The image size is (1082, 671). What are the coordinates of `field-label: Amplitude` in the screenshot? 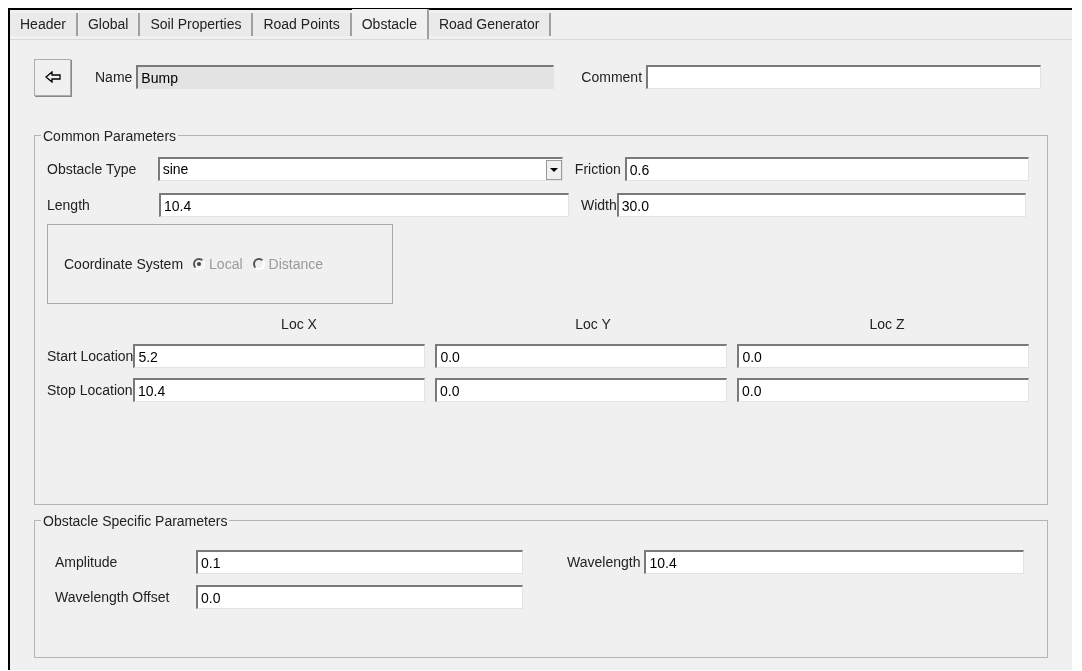 It's located at (87, 562).